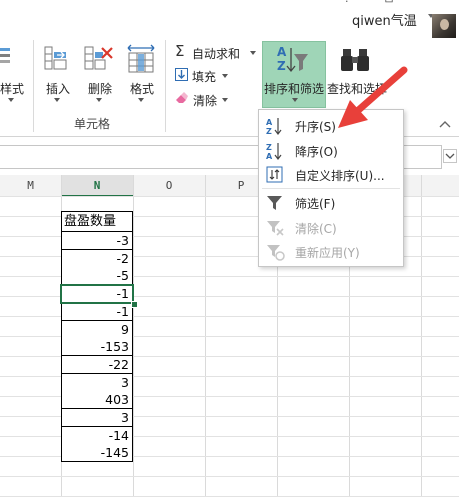 The image size is (459, 497). I want to click on ribbon-display-button: ⊡, so click(389, 3).